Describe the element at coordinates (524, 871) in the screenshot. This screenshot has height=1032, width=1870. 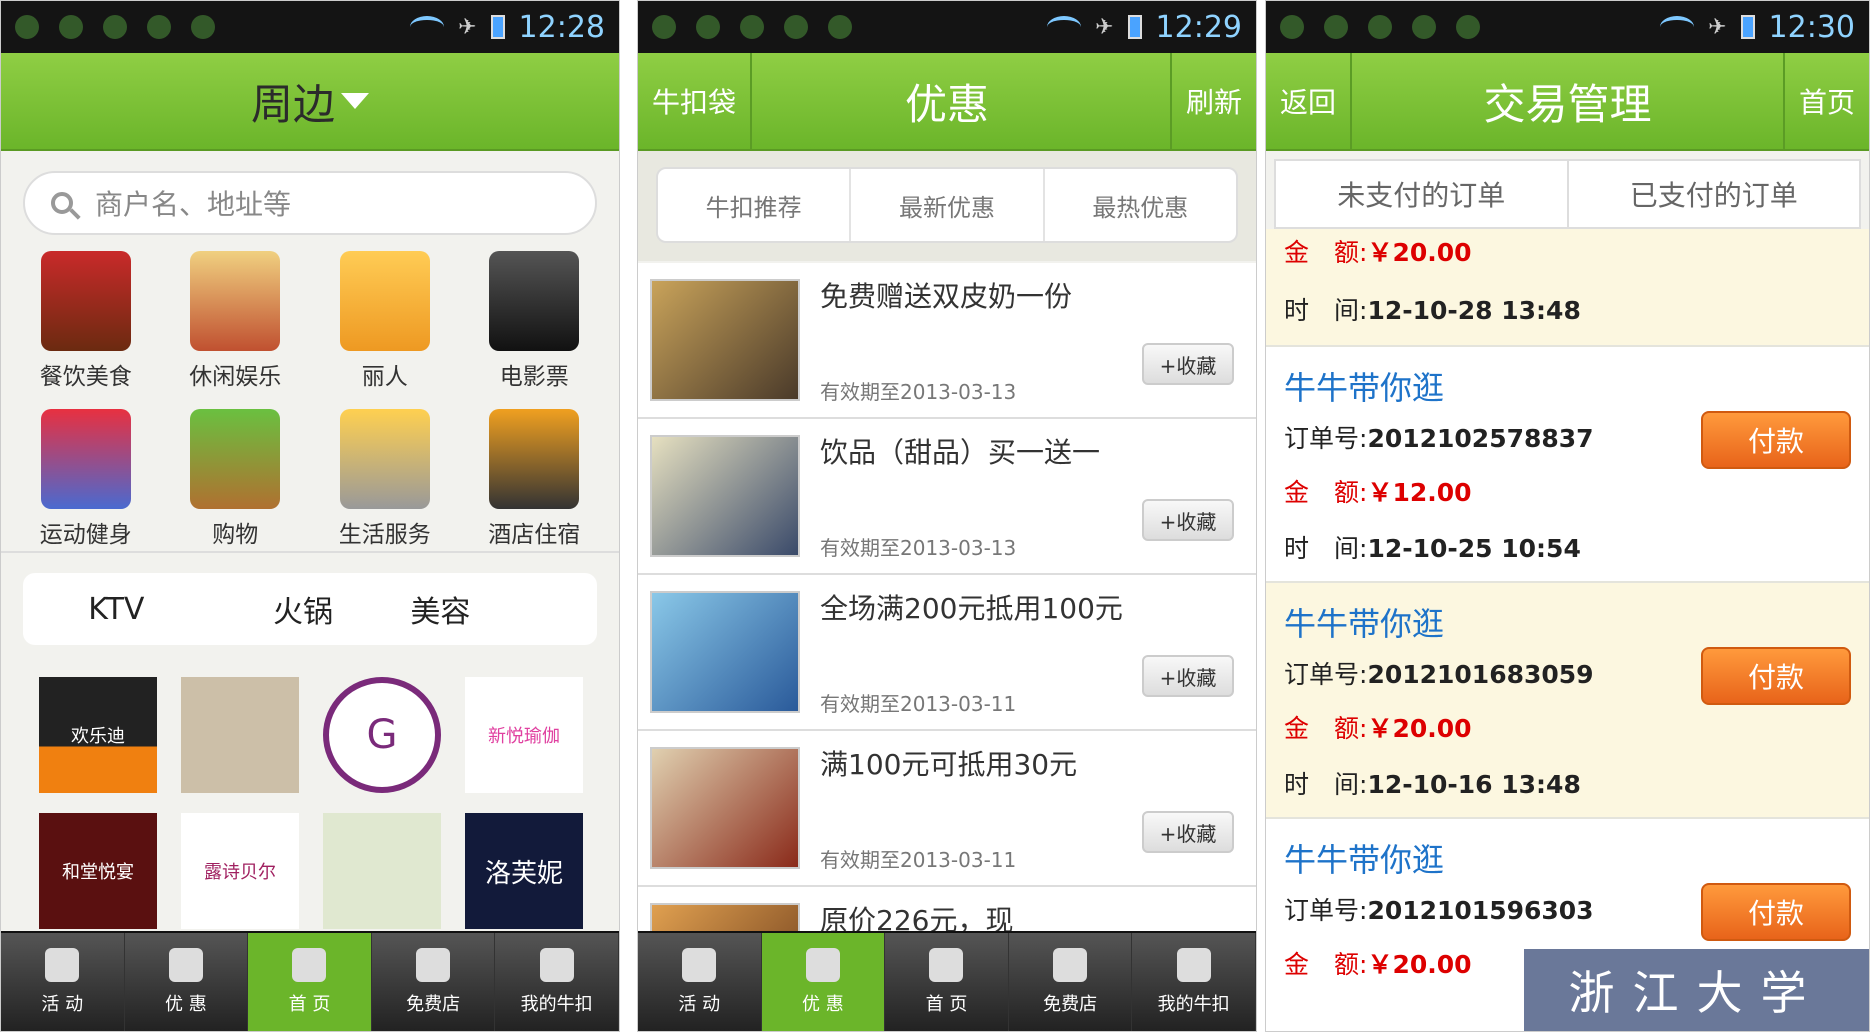
I see `merchant-logo: 洛芙妮` at that location.